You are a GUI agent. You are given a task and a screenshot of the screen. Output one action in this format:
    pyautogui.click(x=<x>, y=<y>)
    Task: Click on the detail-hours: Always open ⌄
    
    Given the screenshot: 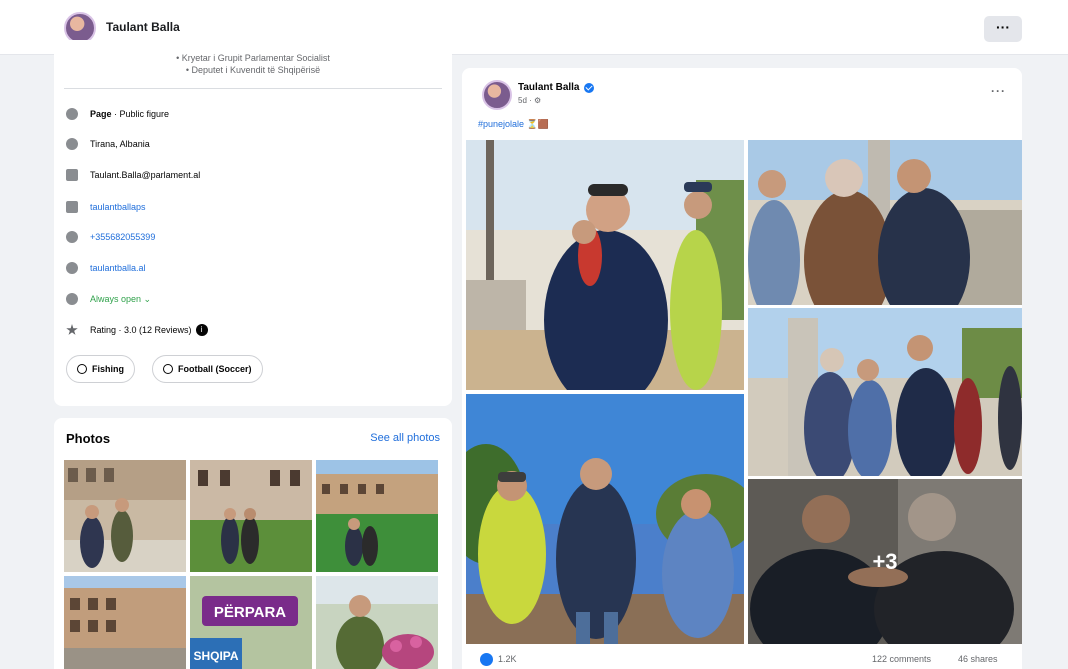 What is the action you would take?
    pyautogui.click(x=108, y=299)
    